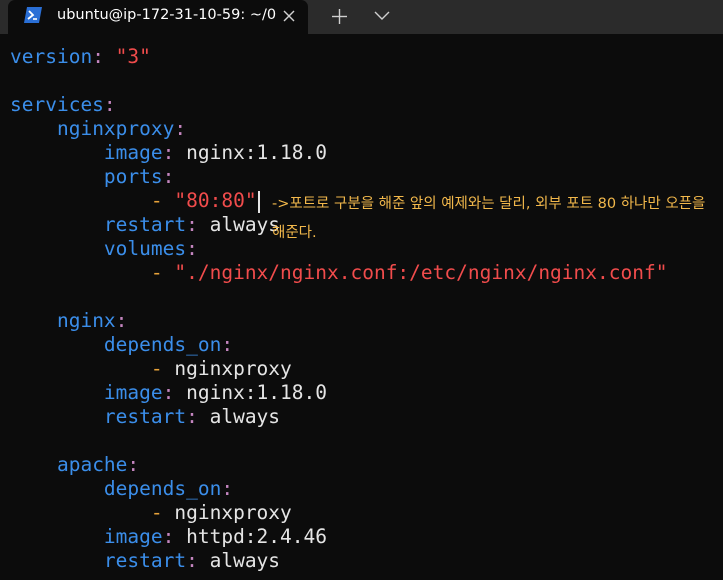 This screenshot has width=723, height=580. Describe the element at coordinates (289, 16) in the screenshot. I see `close-icon` at that location.